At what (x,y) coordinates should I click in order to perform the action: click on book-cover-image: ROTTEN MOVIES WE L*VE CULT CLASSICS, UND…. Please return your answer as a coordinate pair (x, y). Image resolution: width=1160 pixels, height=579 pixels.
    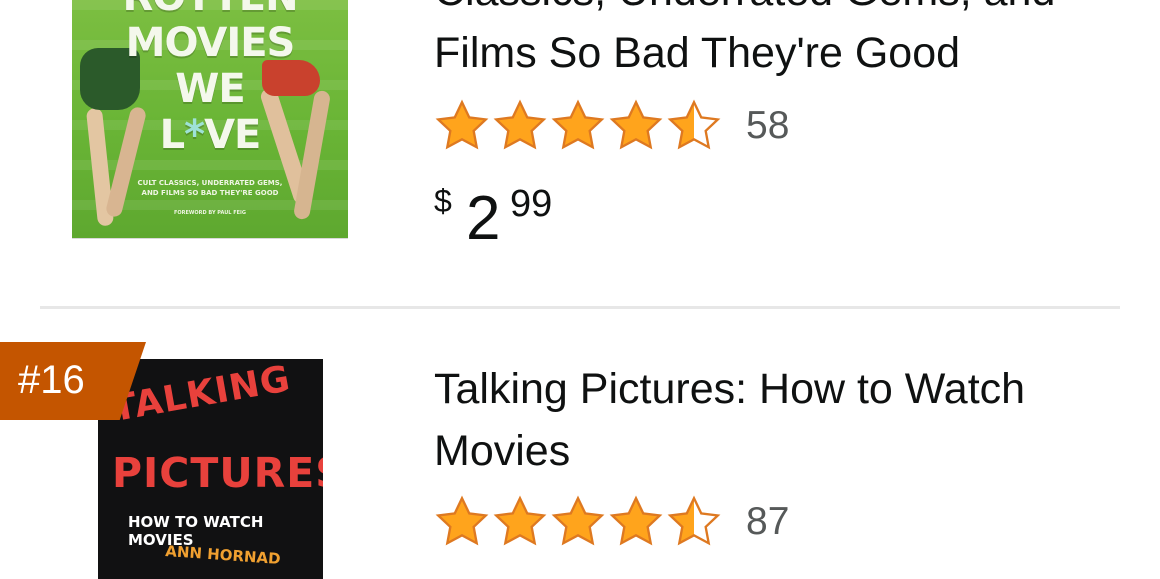
    Looking at the image, I should click on (210, 119).